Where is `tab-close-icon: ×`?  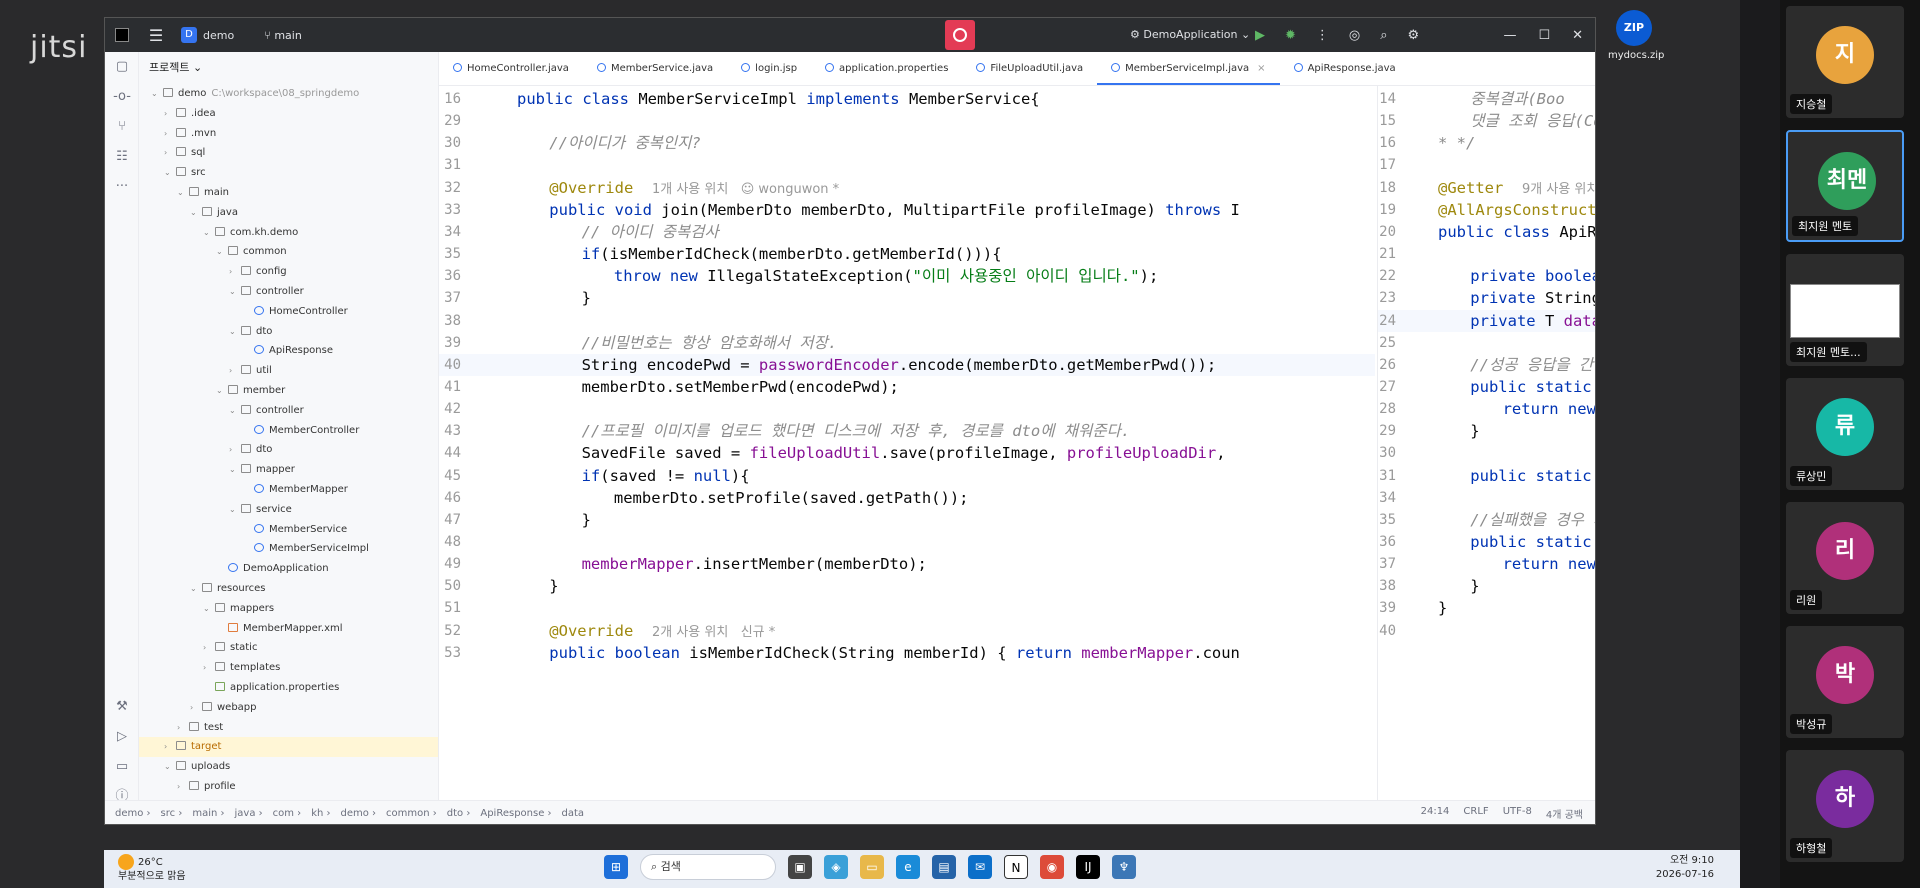 tab-close-icon: × is located at coordinates (1261, 68).